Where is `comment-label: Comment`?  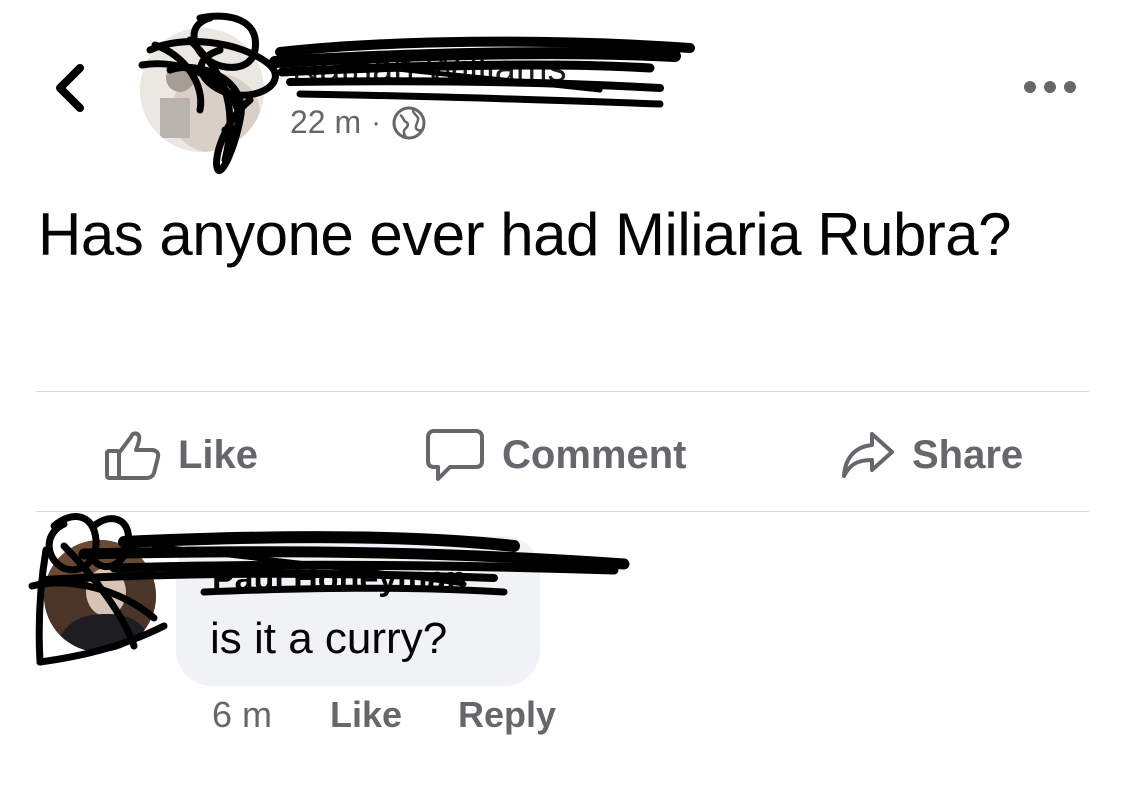
comment-label: Comment is located at coordinates (594, 454).